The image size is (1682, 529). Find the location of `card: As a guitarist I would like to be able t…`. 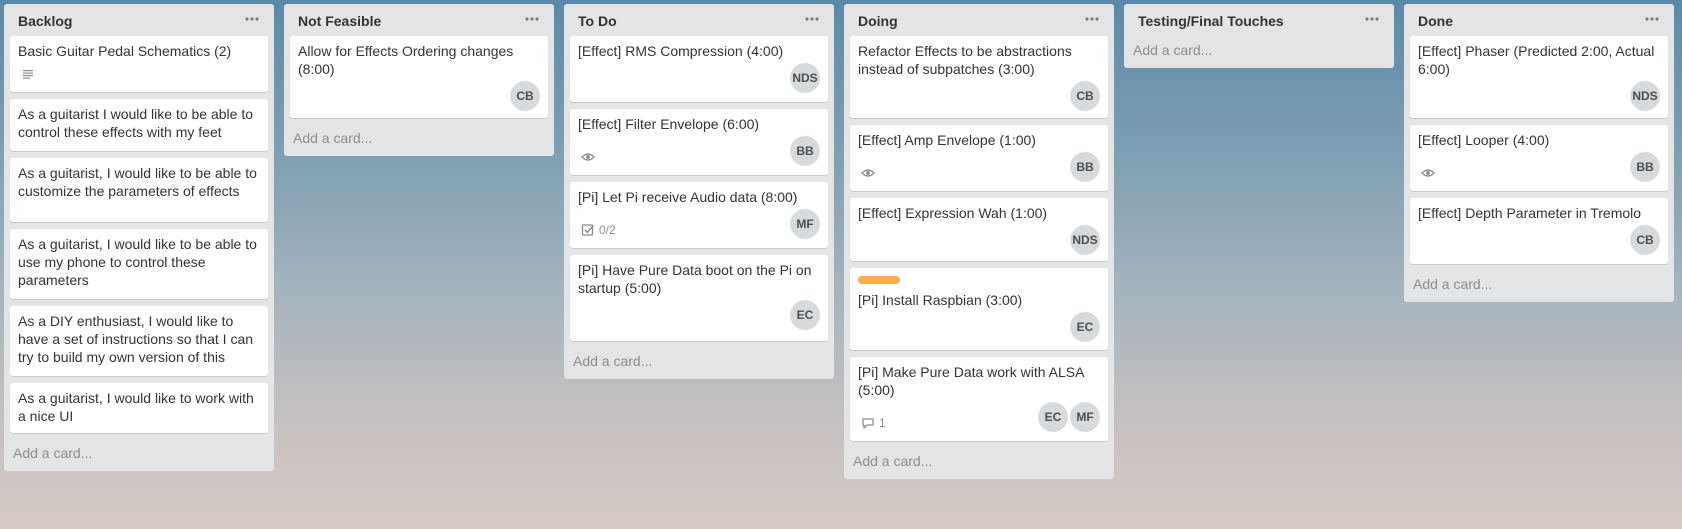

card: As a guitarist I would like to be able t… is located at coordinates (139, 125).